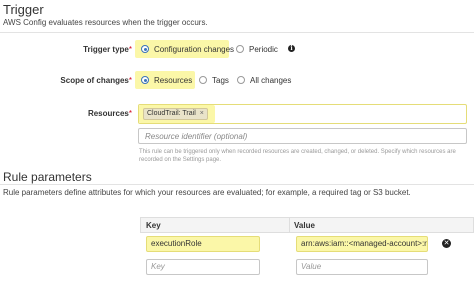 The height and width of the screenshot is (282, 474). Describe the element at coordinates (302, 136) in the screenshot. I see `resource-identifier-input: Resource identifier (optional)` at that location.